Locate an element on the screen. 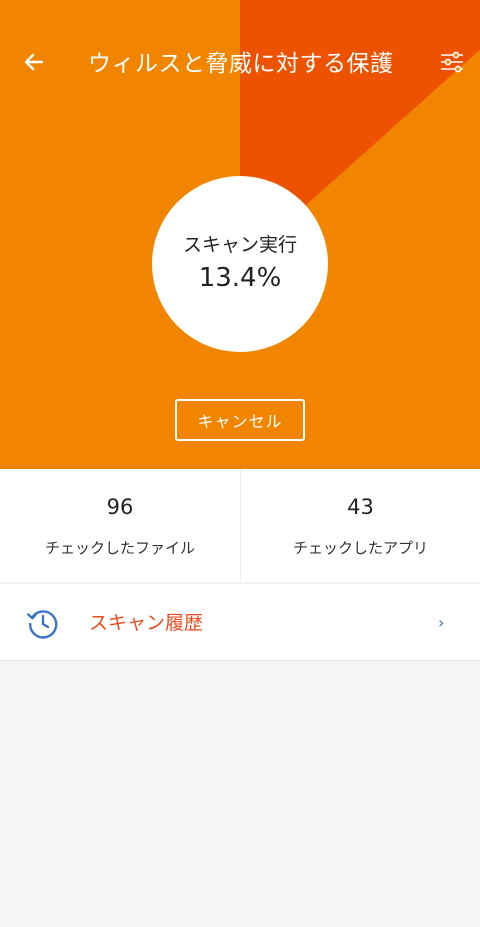 This screenshot has width=480, height=927. cancel-scan-button: キャンセル is located at coordinates (240, 420).